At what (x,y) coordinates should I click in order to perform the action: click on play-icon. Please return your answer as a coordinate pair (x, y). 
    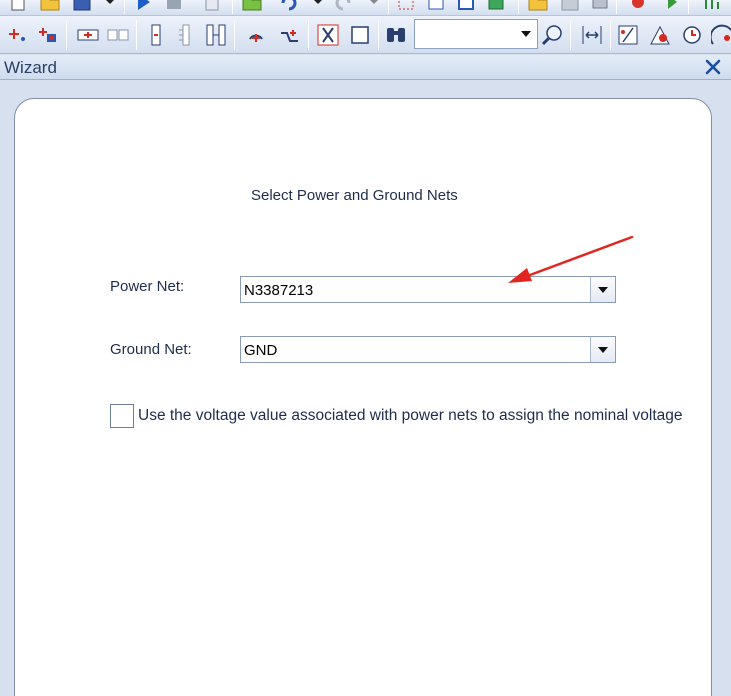
    Looking at the image, I should click on (672, 7).